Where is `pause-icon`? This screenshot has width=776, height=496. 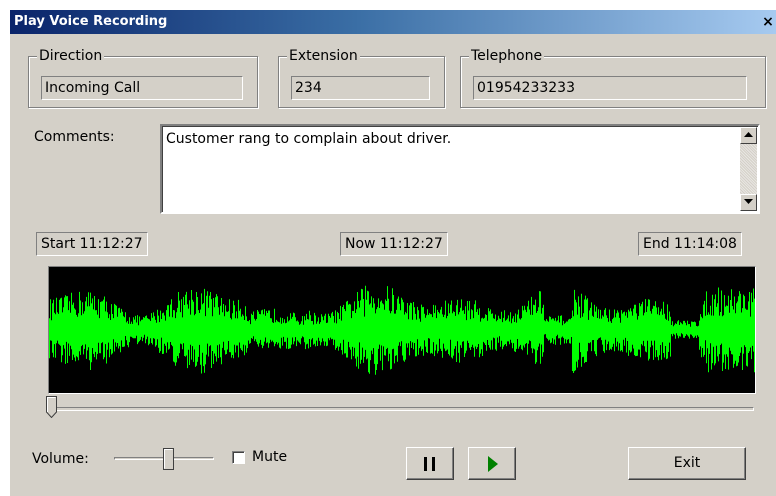
pause-icon is located at coordinates (429, 464).